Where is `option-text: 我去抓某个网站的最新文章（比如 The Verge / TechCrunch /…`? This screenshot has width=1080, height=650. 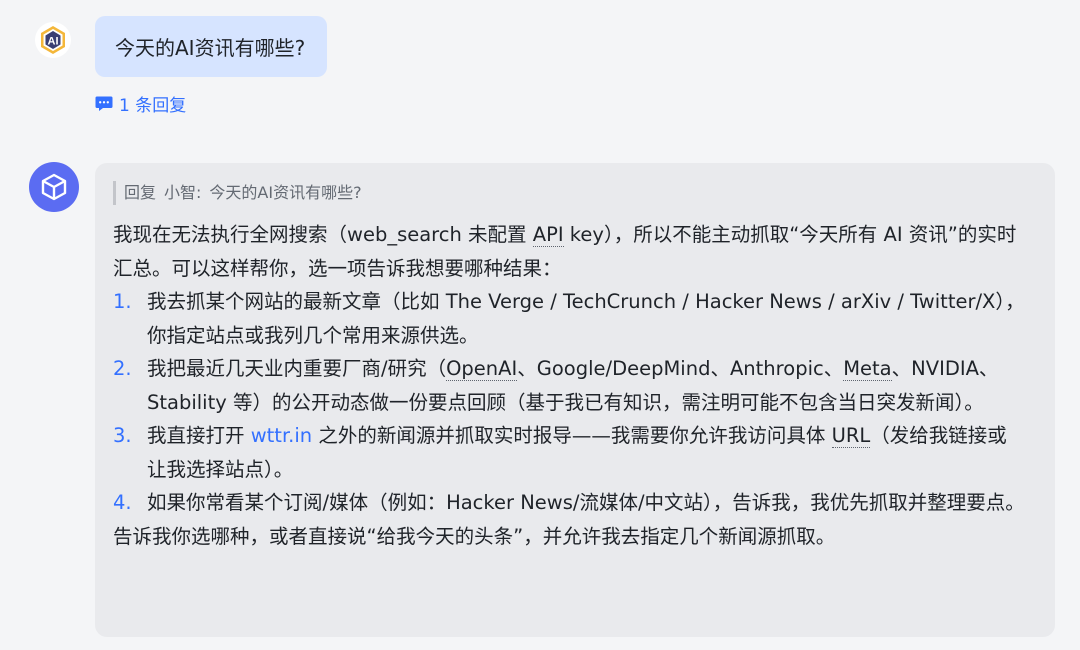
option-text: 我去抓某个网站的最新文章（比如 The Verge / TechCrunch /… is located at coordinates (586, 318).